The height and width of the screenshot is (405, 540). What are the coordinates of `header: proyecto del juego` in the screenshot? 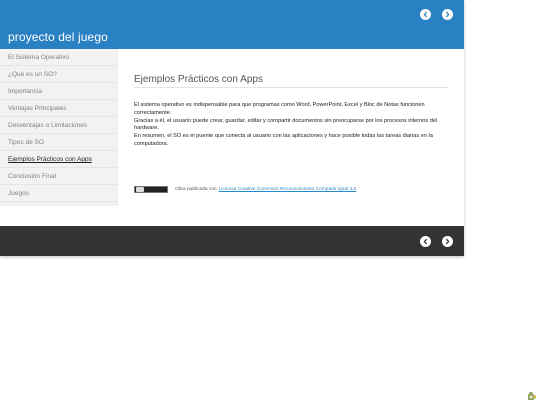 It's located at (232, 24).